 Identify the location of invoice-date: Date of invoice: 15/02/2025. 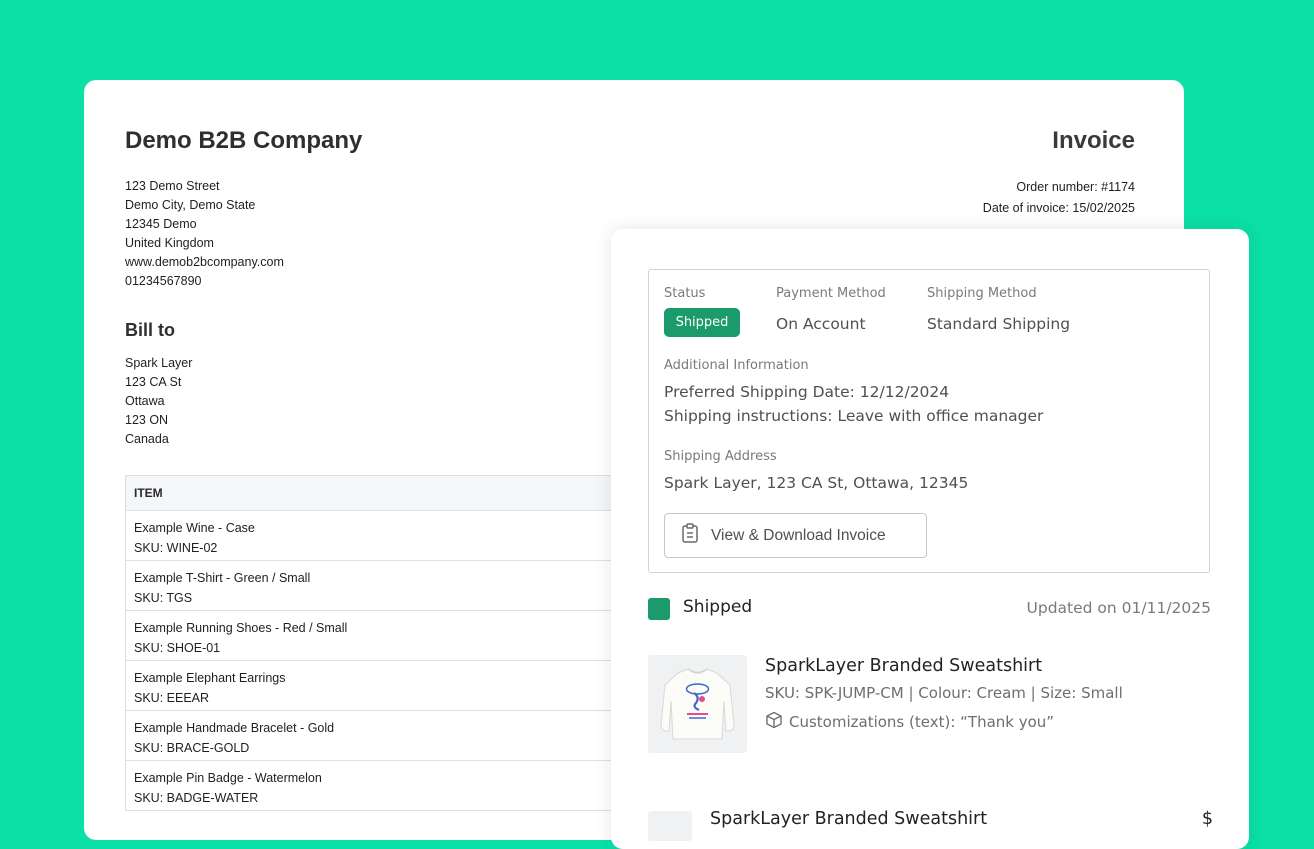
(1058, 208).